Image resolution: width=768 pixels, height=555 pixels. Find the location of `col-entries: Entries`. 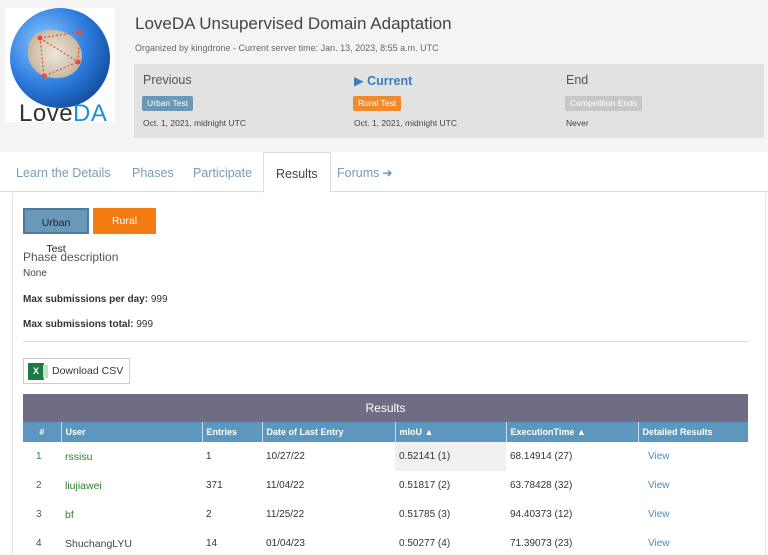

col-entries: Entries is located at coordinates (232, 432).